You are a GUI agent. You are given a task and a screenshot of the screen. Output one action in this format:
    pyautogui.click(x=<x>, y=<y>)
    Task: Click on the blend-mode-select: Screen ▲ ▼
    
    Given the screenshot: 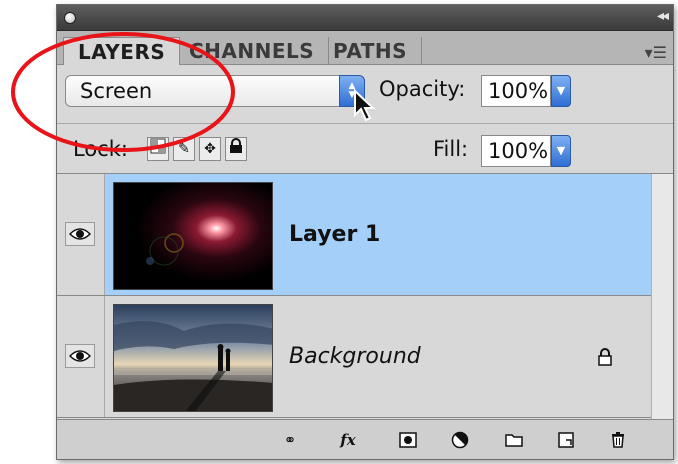 What is the action you would take?
    pyautogui.click(x=215, y=91)
    